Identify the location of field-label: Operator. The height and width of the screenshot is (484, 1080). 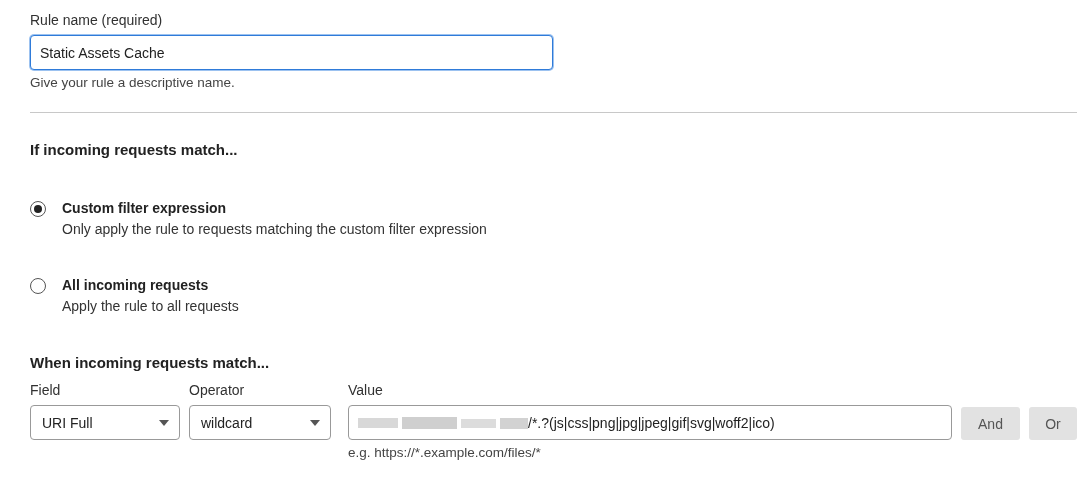
(217, 390).